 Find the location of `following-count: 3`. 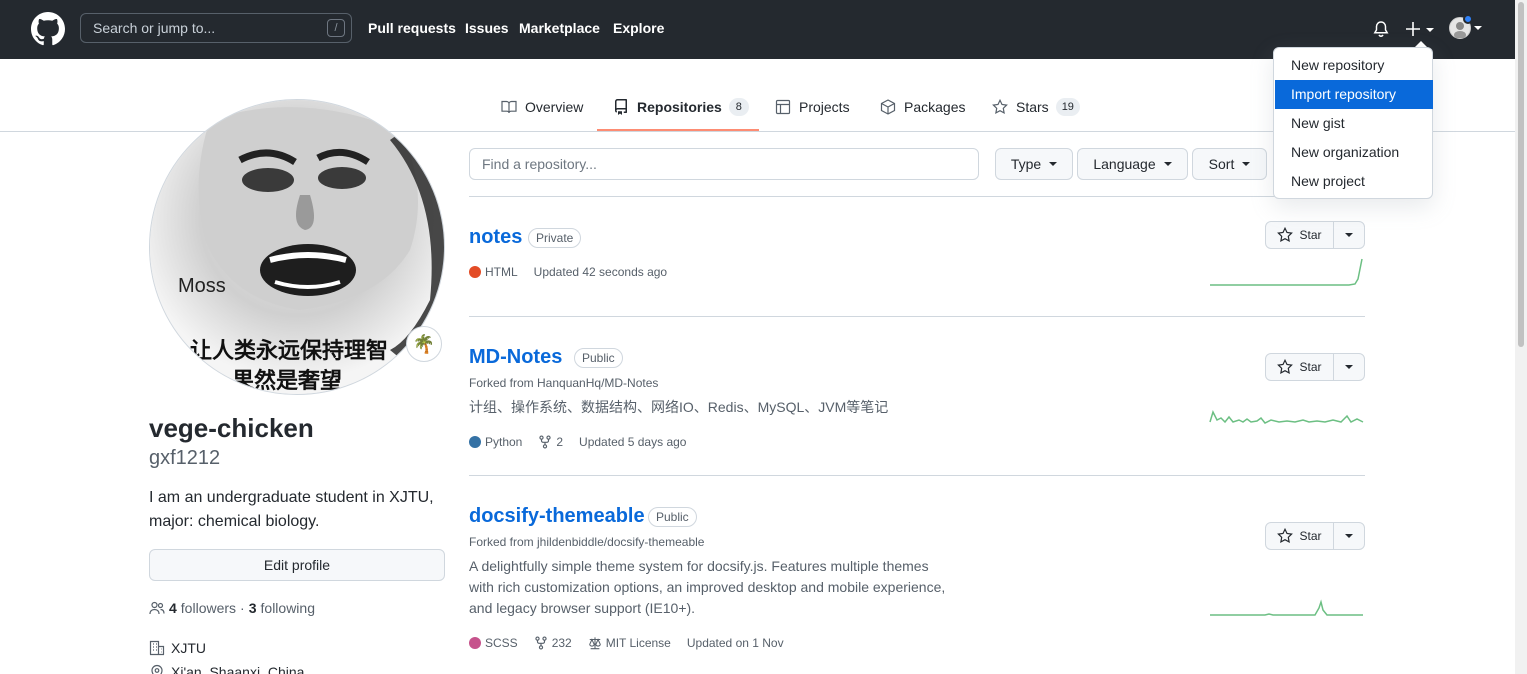

following-count: 3 is located at coordinates (253, 608).